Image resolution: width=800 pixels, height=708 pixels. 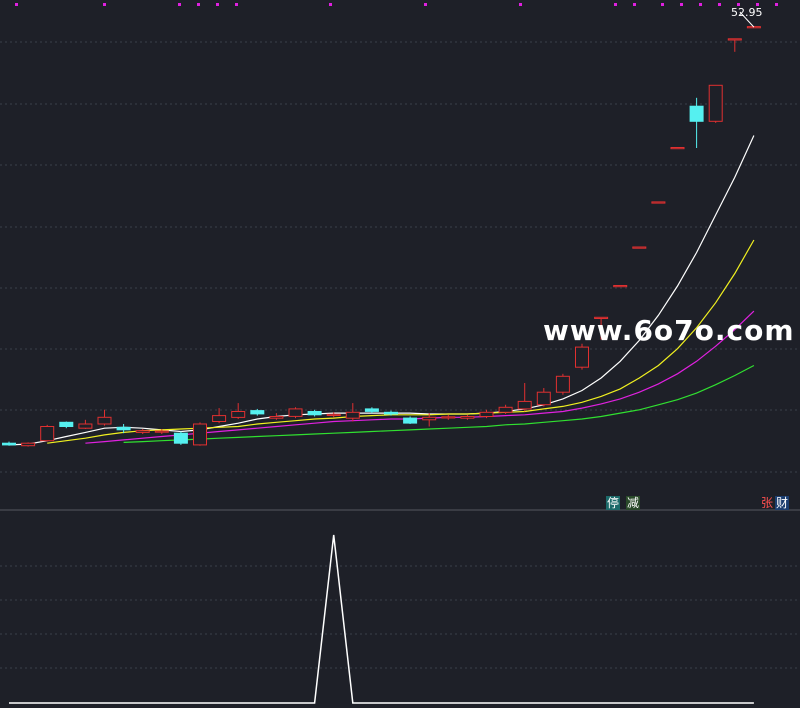 I want to click on top-marker-dots, so click(x=396, y=4).